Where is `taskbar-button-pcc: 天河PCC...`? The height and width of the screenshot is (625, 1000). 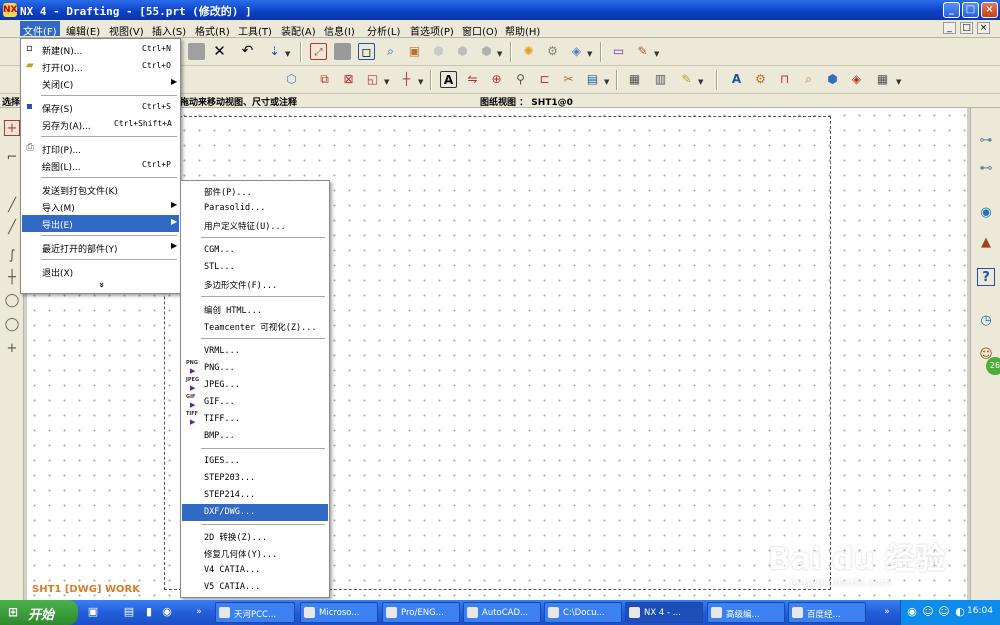
taskbar-button-pcc: 天河PCC... is located at coordinates (255, 612).